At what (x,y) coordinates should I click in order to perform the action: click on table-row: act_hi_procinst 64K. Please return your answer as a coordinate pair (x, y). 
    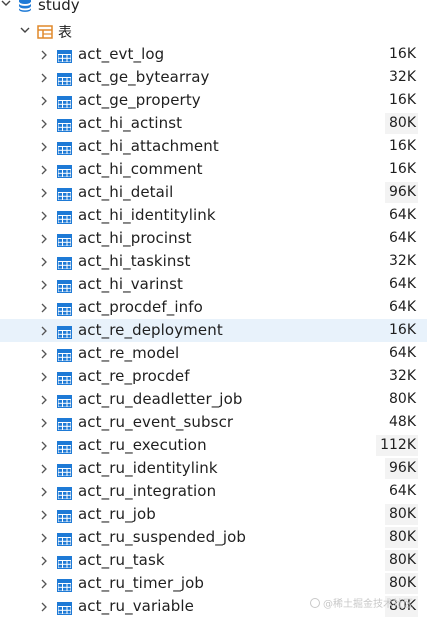
    Looking at the image, I should click on (213, 238).